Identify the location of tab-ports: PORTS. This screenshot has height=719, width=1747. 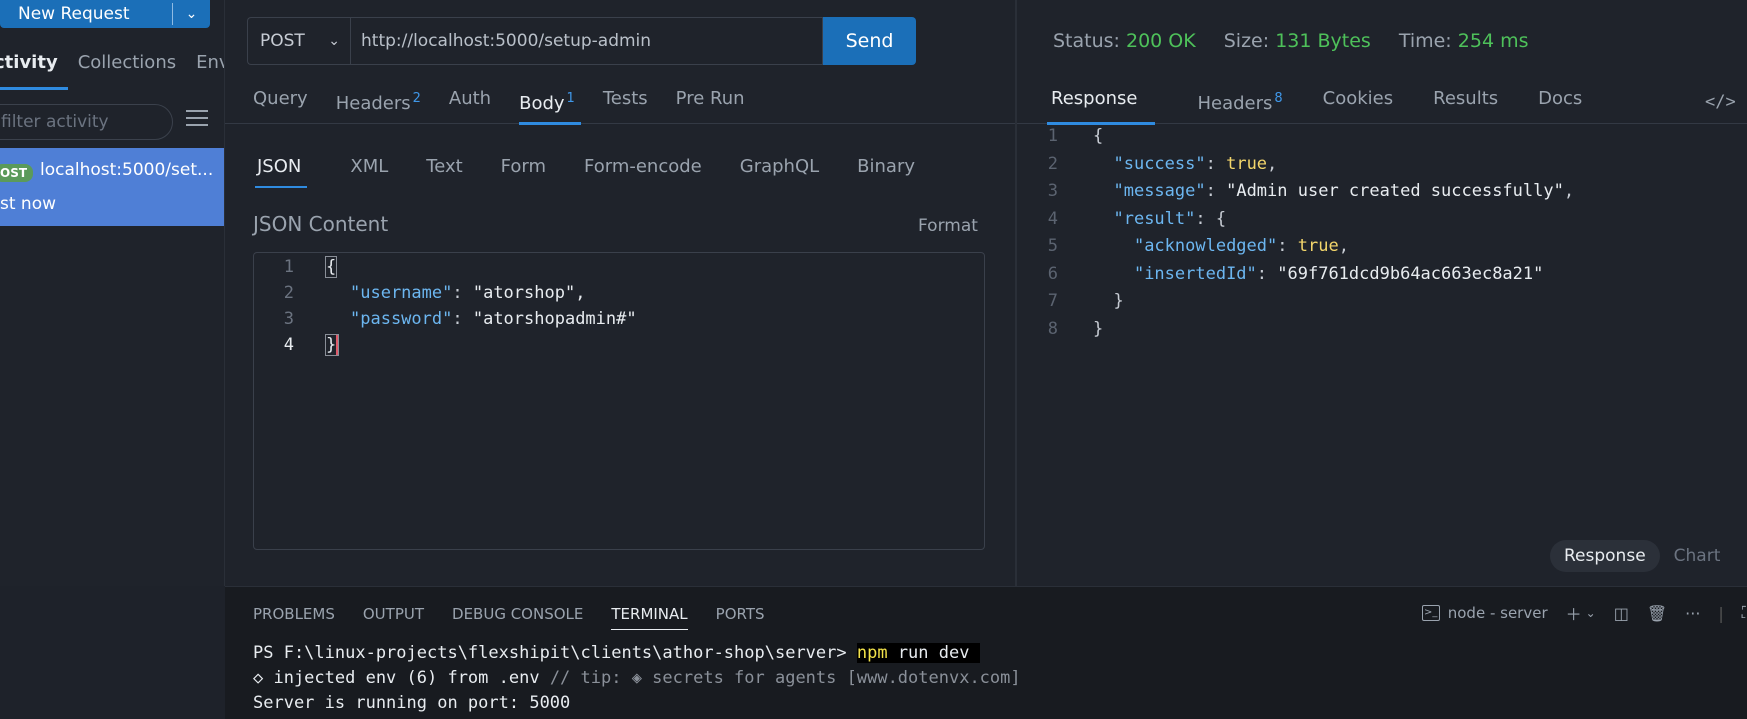
(740, 617).